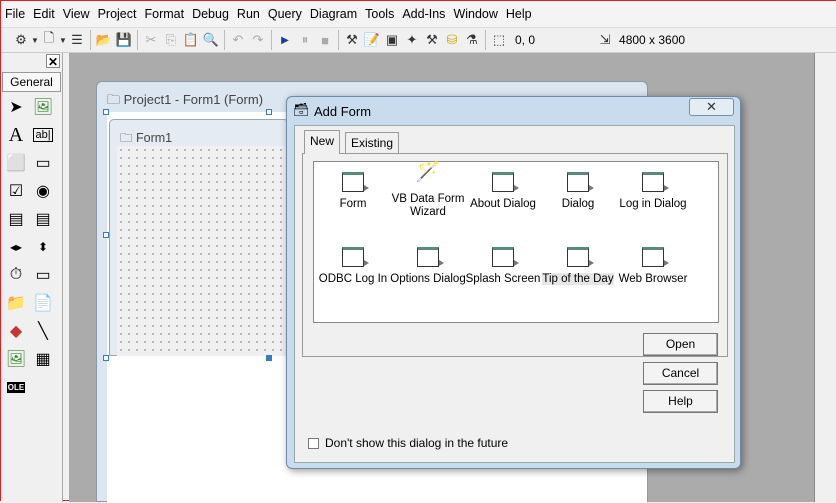 This screenshot has height=503, width=836. What do you see at coordinates (428, 190) in the screenshot?
I see `list-item: 🪄 VB Data Form Wizard` at bounding box center [428, 190].